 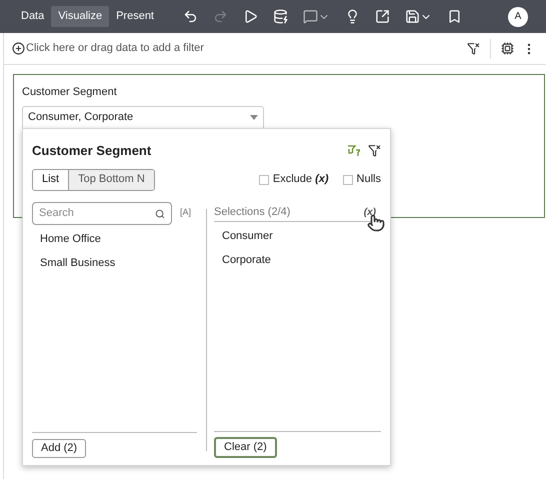 I want to click on undo-icon, so click(x=190, y=16).